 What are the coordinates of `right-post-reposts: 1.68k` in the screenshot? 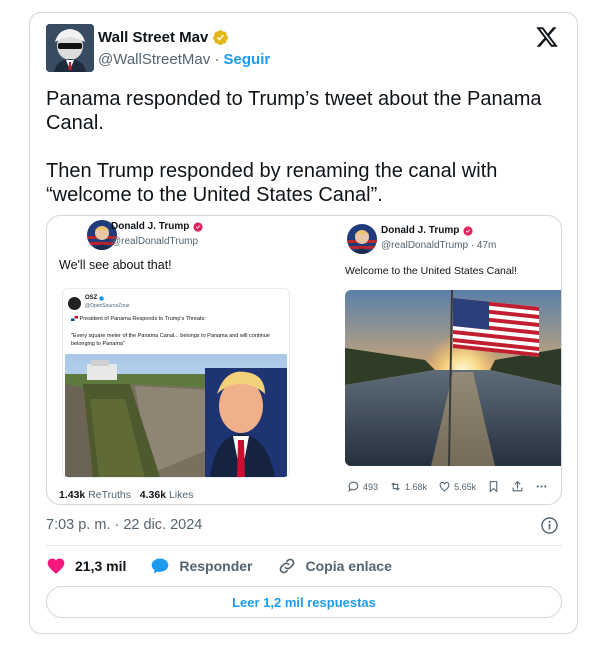 It's located at (416, 486).